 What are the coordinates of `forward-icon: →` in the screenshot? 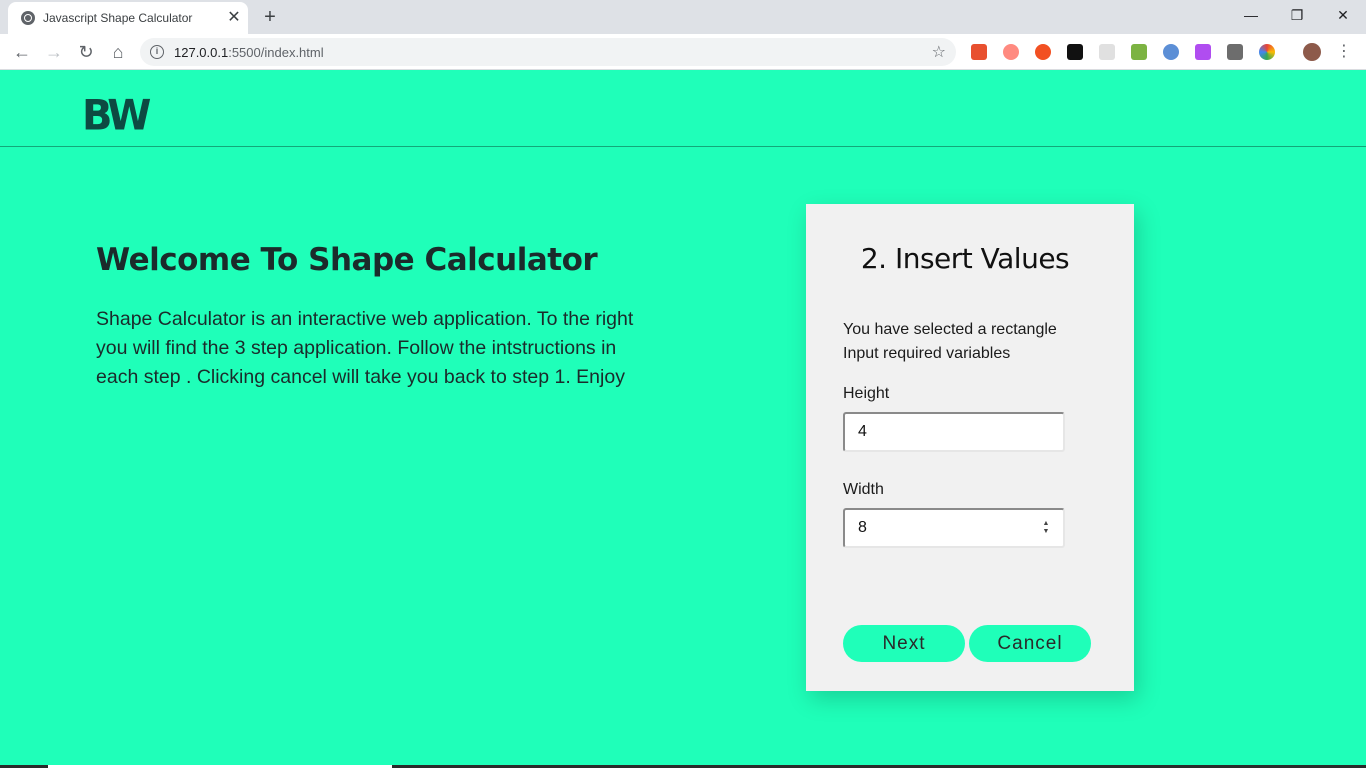 It's located at (54, 52).